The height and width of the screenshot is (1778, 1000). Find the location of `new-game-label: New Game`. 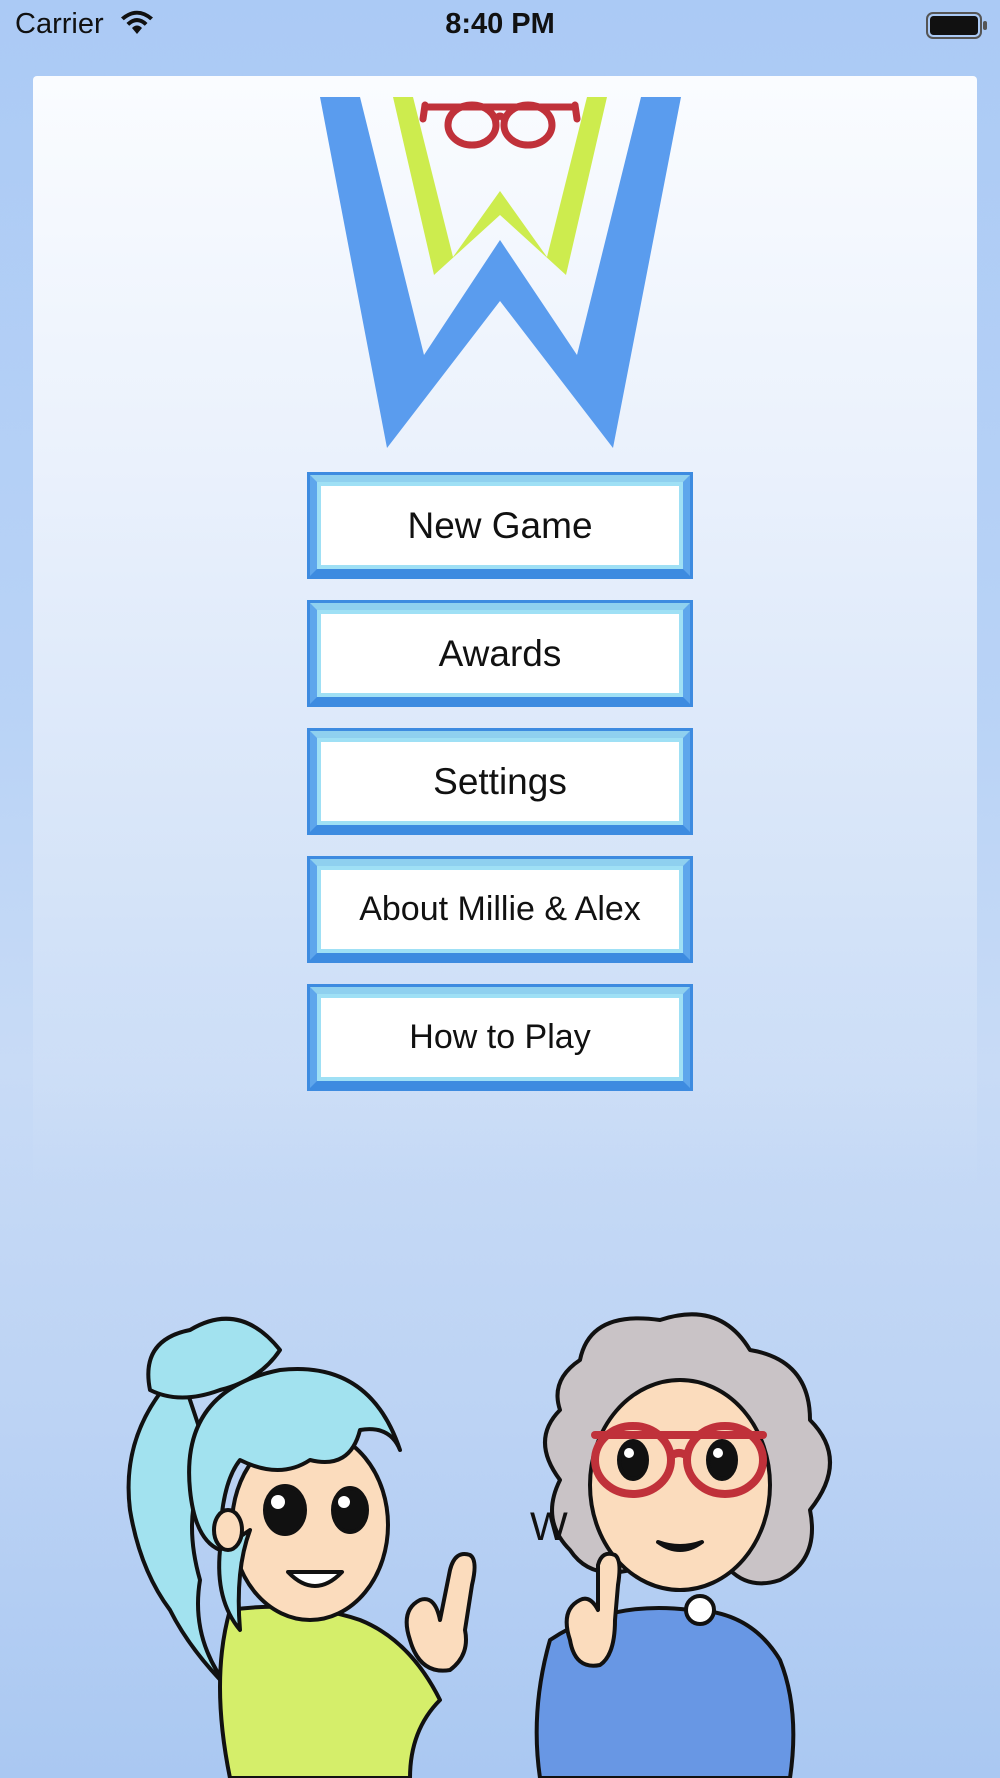

new-game-label: New Game is located at coordinates (500, 525).